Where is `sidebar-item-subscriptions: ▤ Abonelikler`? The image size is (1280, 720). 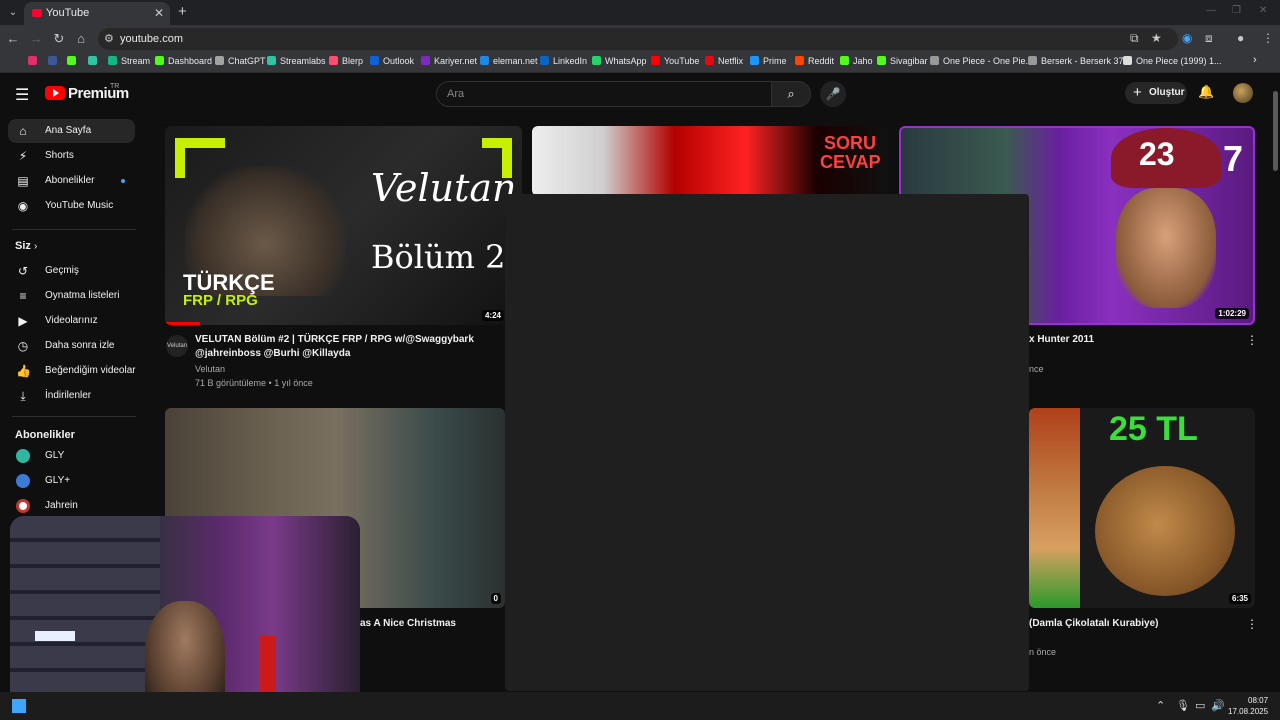
sidebar-item-subscriptions: ▤ Abonelikler is located at coordinates (71, 181).